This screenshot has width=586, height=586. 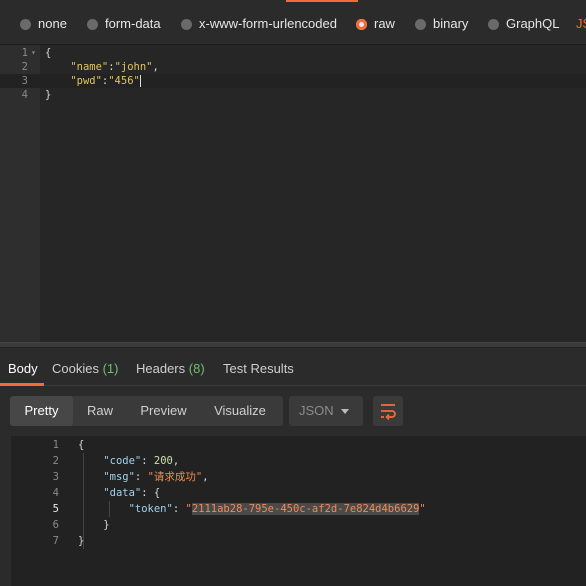 I want to click on code-text: "data": {, so click(x=132, y=493).